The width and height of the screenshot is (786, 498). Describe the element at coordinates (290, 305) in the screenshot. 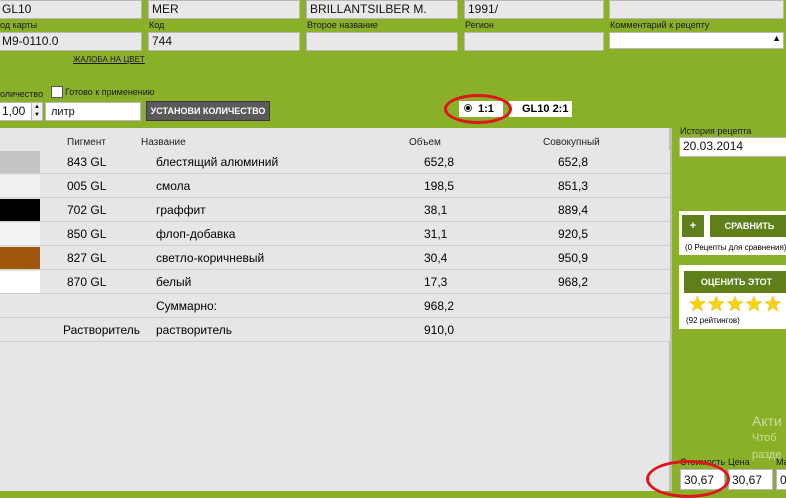

I see `total-label: Суммарно:` at that location.